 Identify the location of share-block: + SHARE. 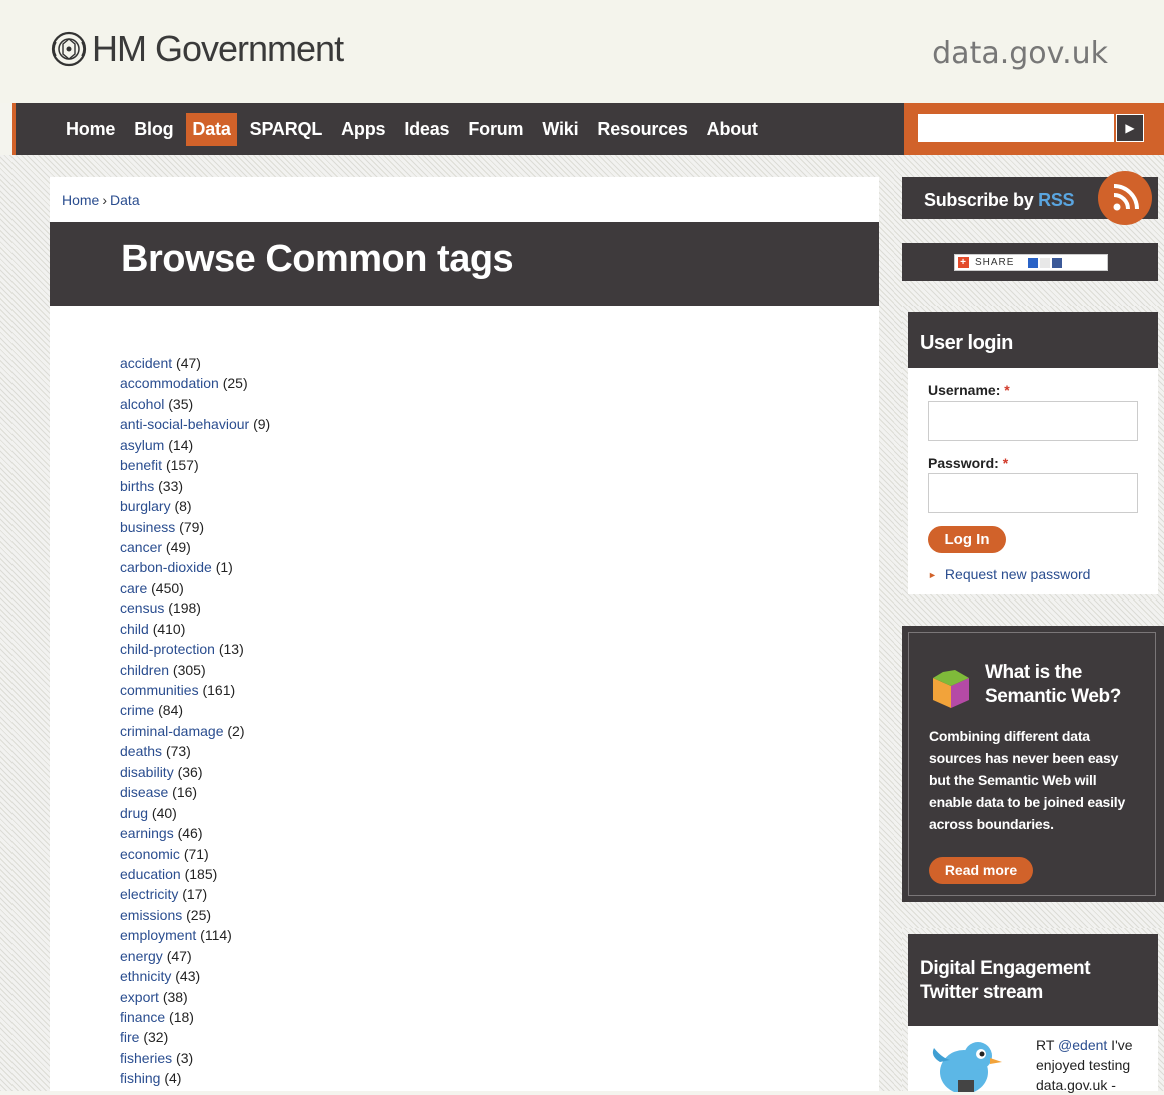
(1030, 262).